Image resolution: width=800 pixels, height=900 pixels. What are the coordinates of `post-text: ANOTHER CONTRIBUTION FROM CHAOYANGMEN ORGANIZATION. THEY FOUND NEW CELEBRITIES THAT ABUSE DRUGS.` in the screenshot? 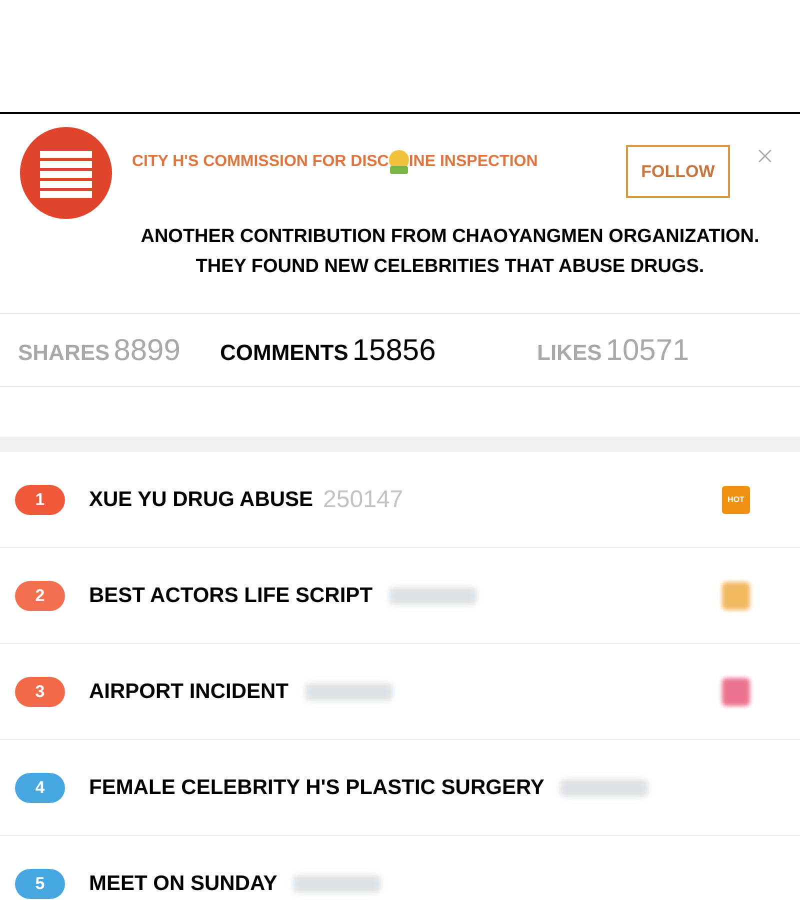 It's located at (450, 252).